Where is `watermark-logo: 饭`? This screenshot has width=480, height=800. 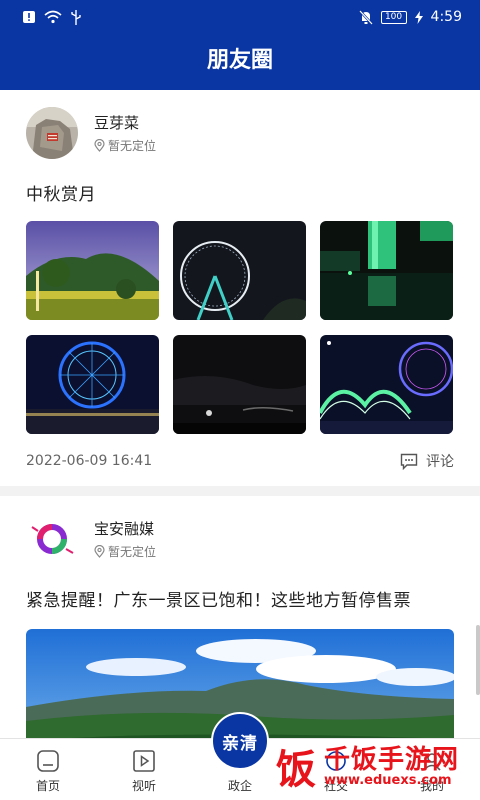 watermark-logo: 饭 is located at coordinates (296, 768).